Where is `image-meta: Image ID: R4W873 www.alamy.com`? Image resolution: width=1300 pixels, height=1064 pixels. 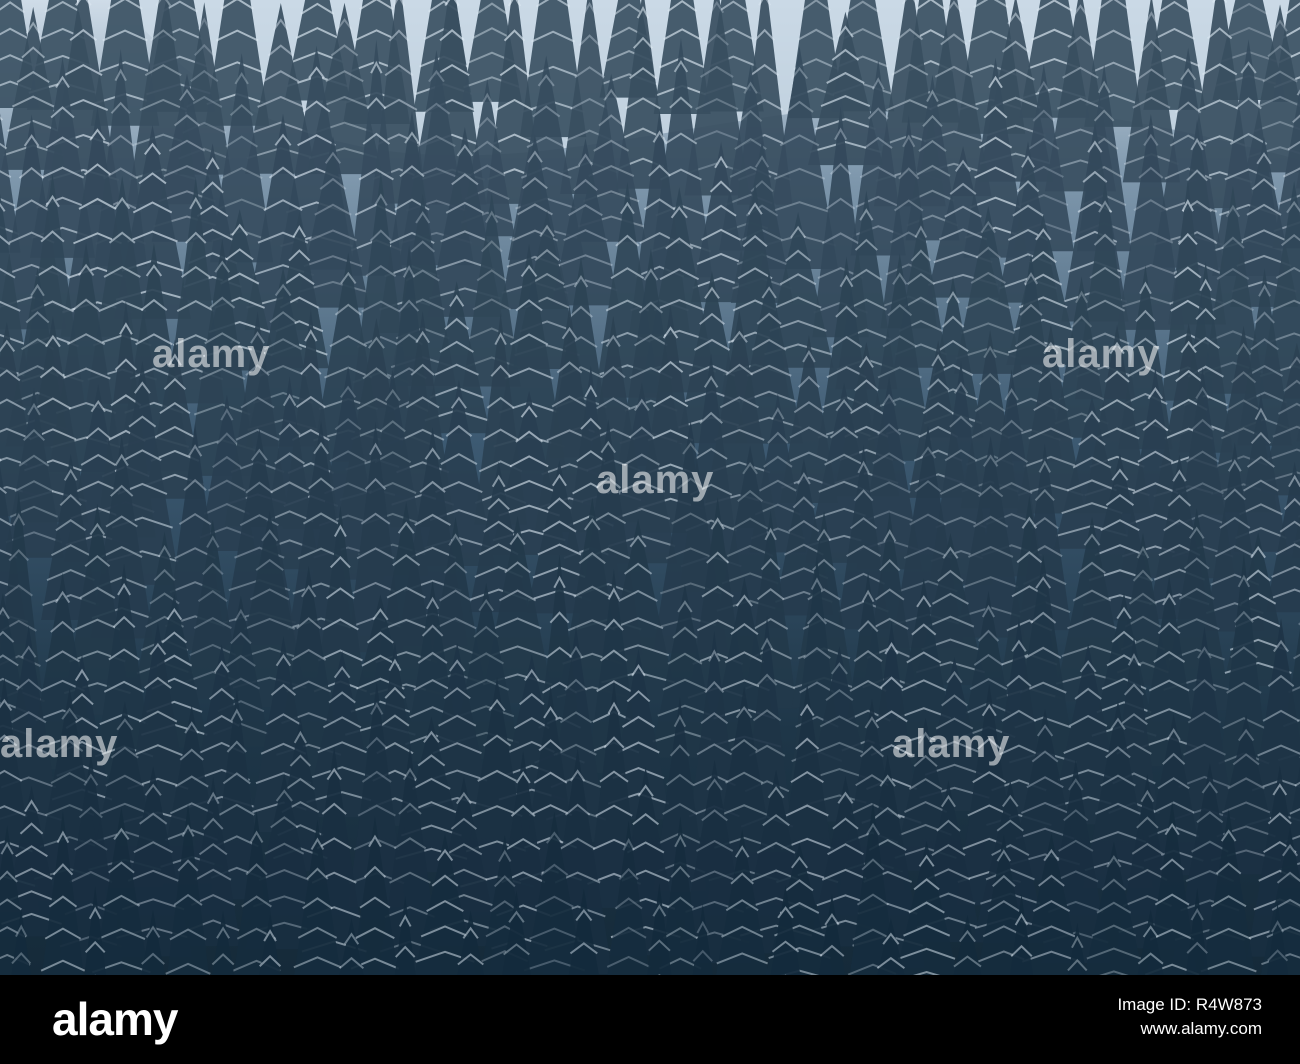 image-meta: Image ID: R4W873 www.alamy.com is located at coordinates (1189, 1017).